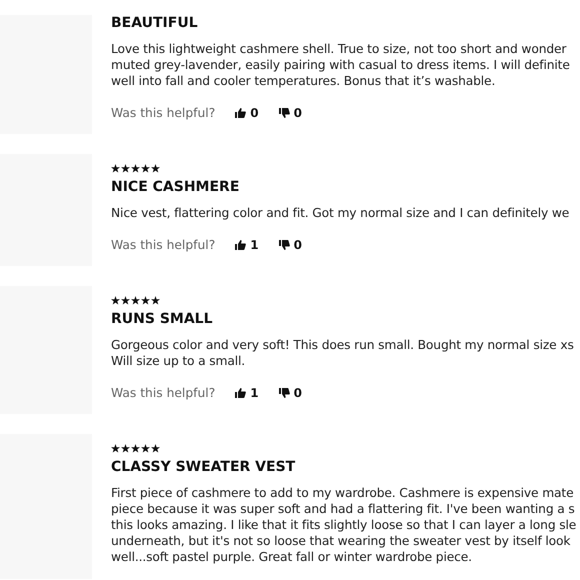 Image resolution: width=580 pixels, height=580 pixels. I want to click on review-text: well...soft pastel purple. Great fall or winter wardrobe piece., so click(292, 557).